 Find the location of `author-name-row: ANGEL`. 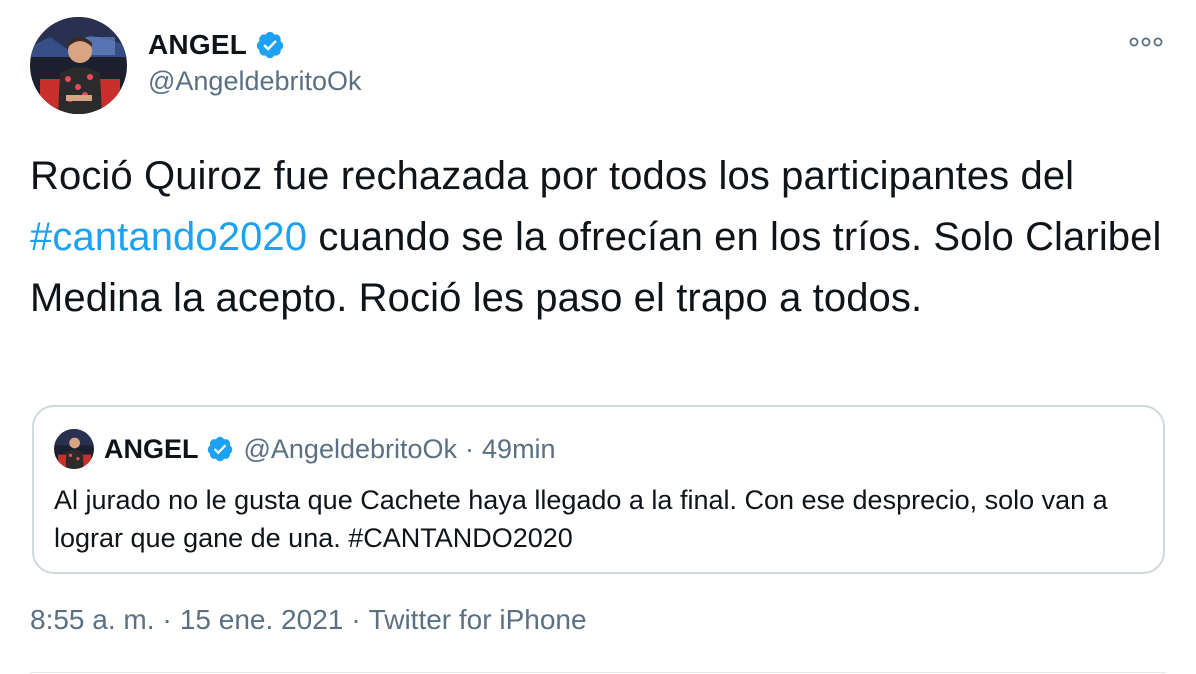

author-name-row: ANGEL is located at coordinates (216, 45).